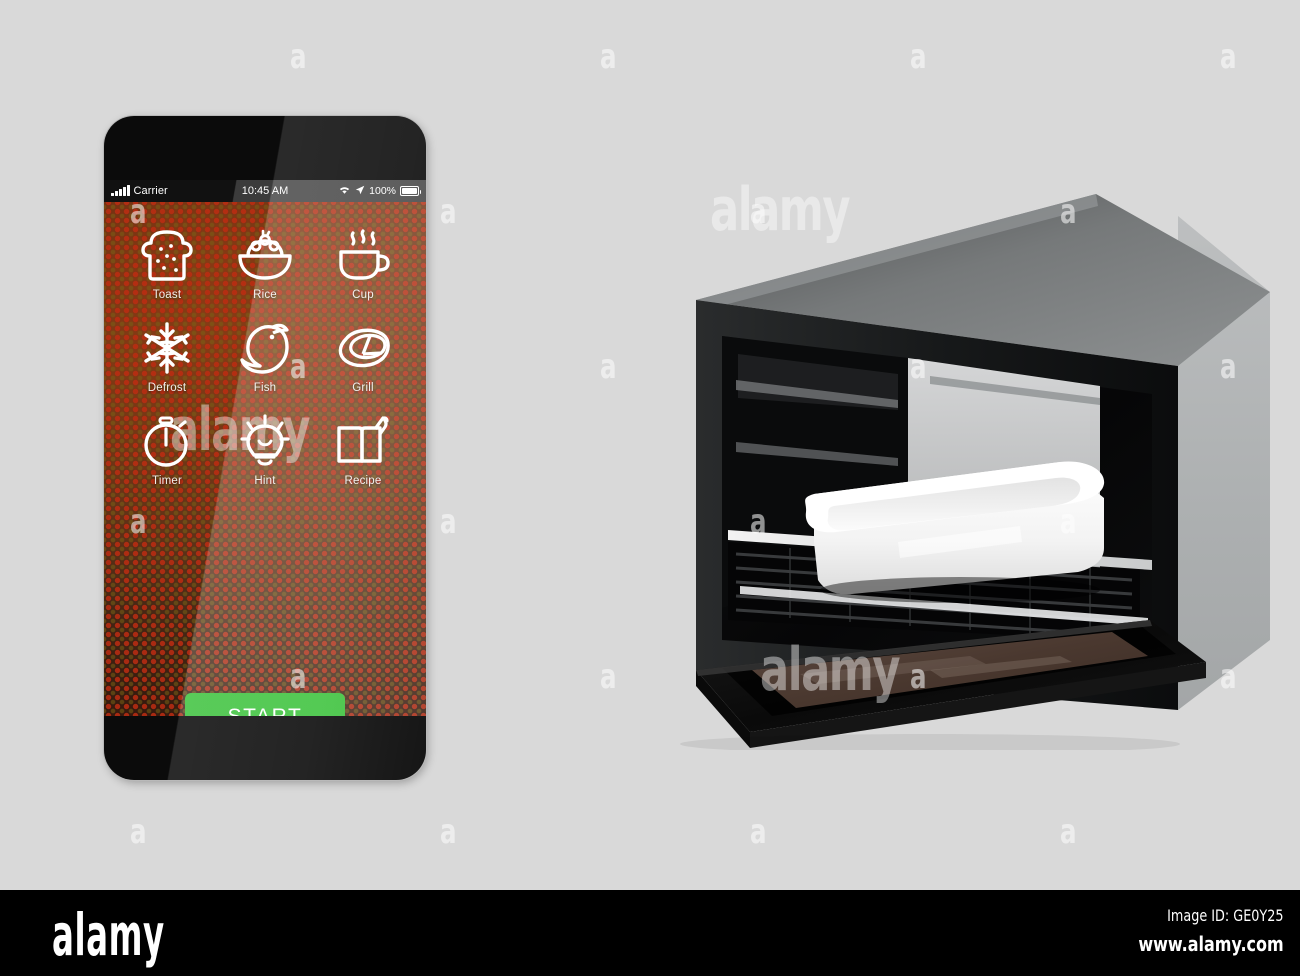 The width and height of the screenshot is (1300, 976). What do you see at coordinates (167, 388) in the screenshot?
I see `menu-label: Defrost` at bounding box center [167, 388].